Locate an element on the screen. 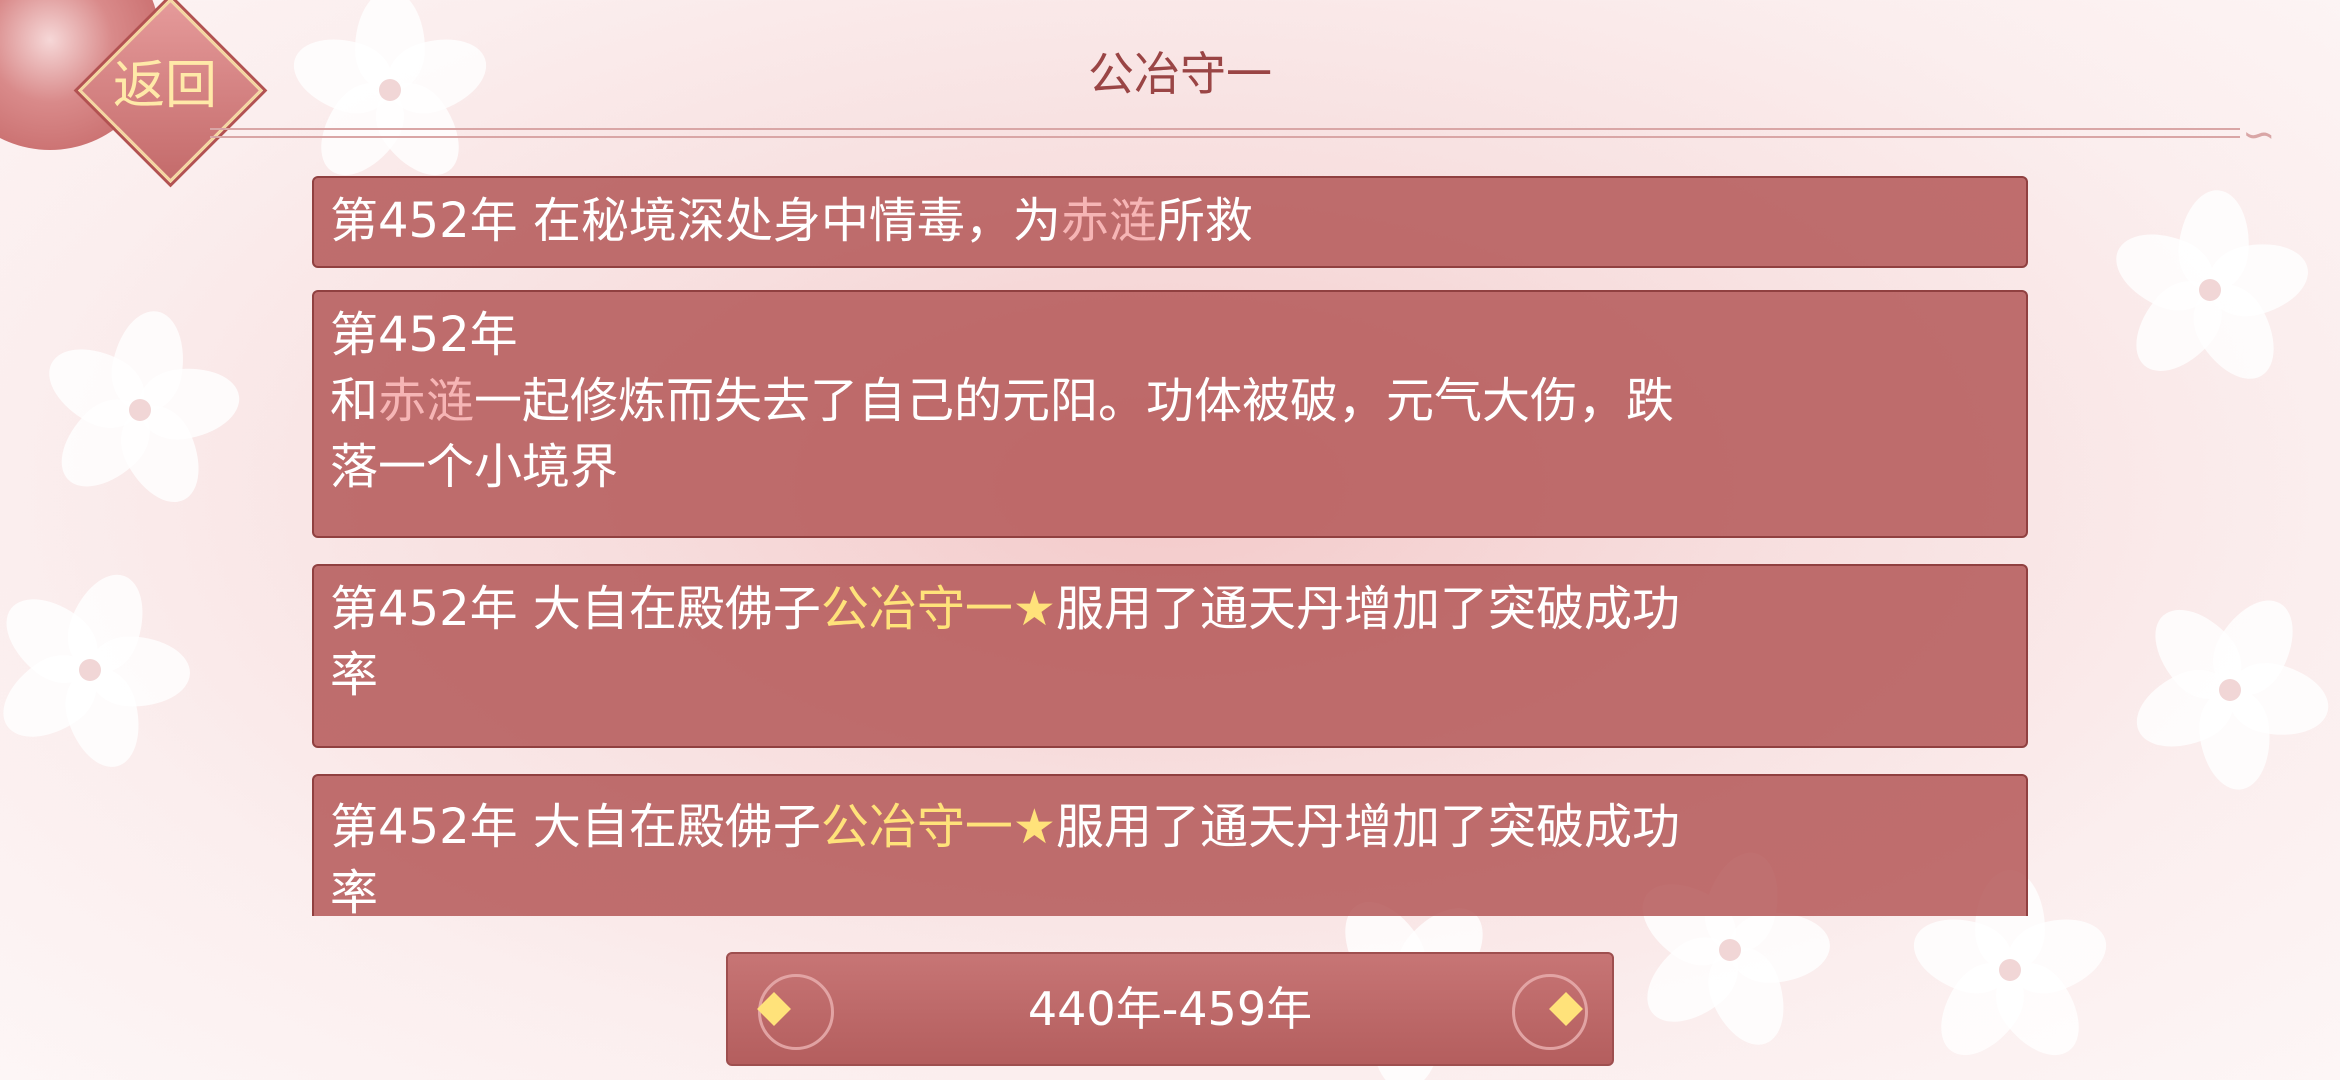 This screenshot has width=2340, height=1080. entry-text: 落一个小境界 is located at coordinates (474, 467).